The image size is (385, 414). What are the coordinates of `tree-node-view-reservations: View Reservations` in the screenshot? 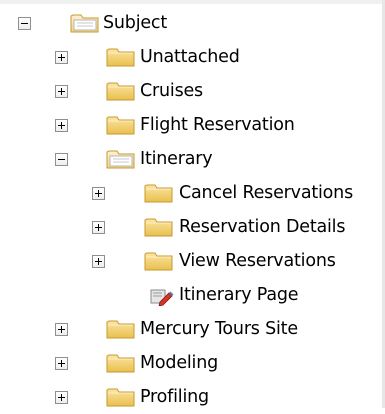 It's located at (192, 261).